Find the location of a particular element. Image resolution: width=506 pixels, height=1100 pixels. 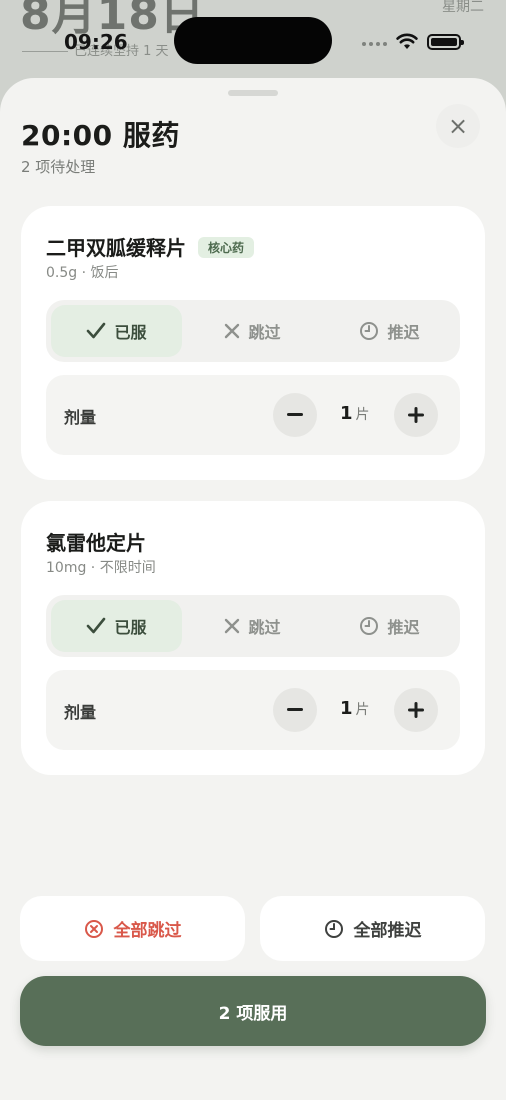

wifi-icon is located at coordinates (407, 41).